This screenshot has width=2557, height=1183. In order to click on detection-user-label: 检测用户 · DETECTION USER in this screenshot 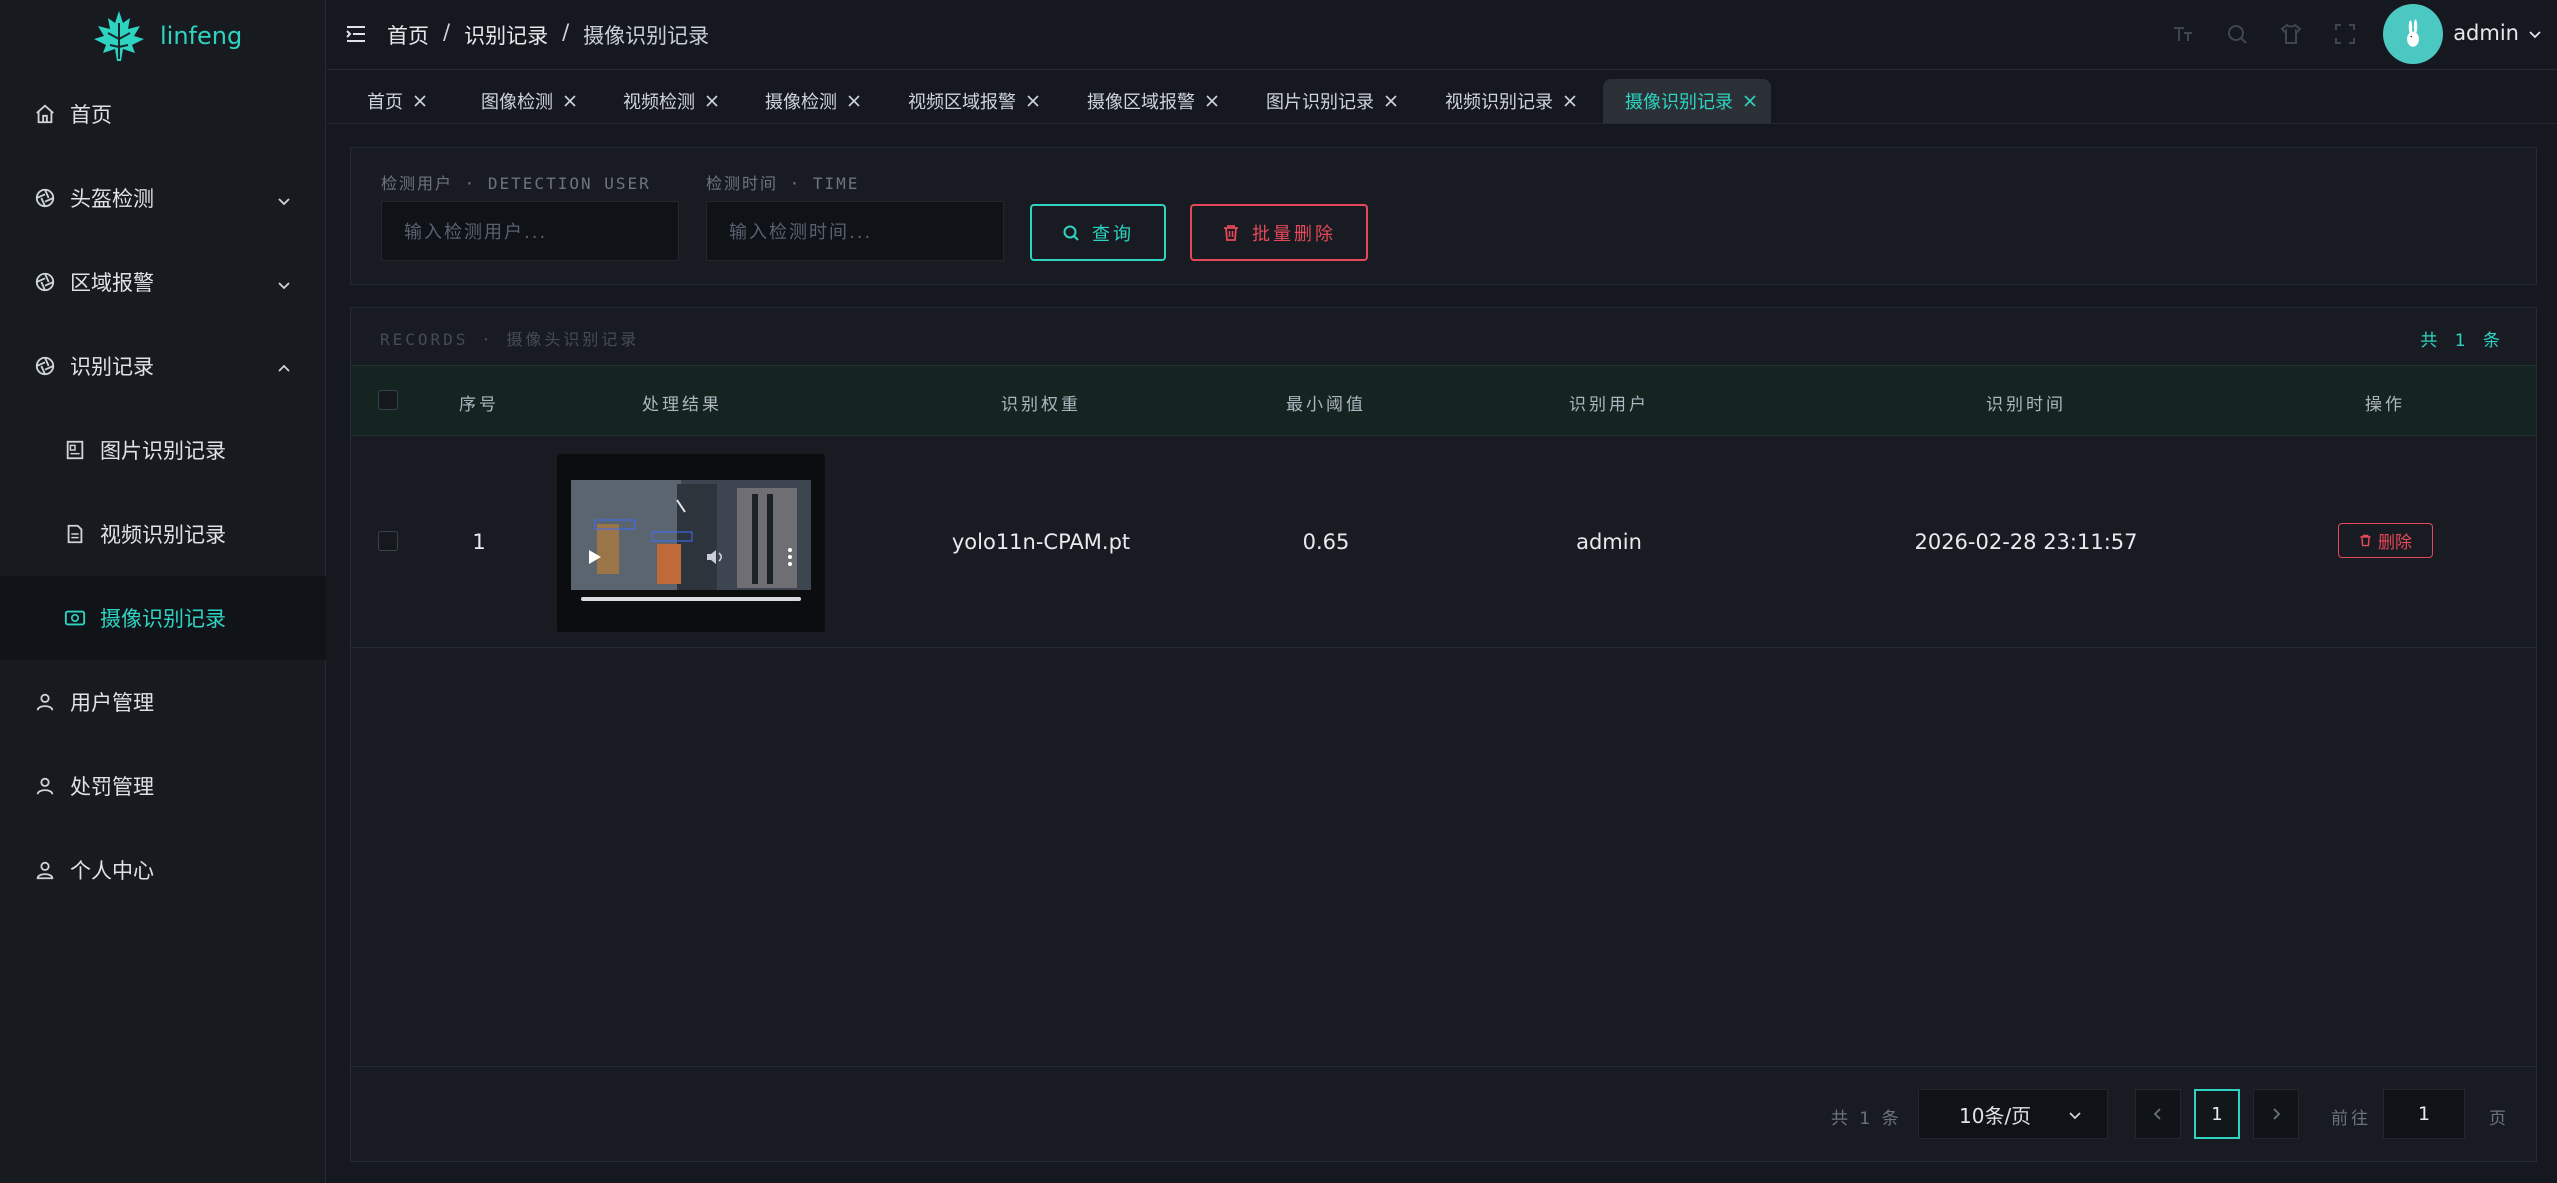, I will do `click(516, 183)`.